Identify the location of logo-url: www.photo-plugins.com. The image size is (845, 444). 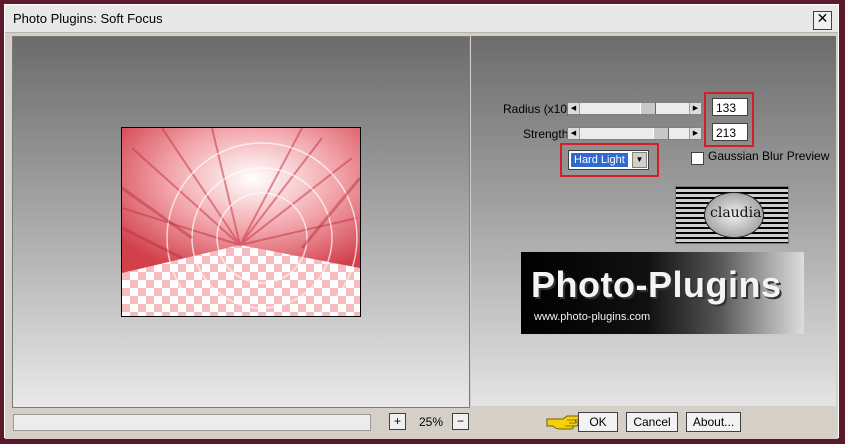
(592, 317).